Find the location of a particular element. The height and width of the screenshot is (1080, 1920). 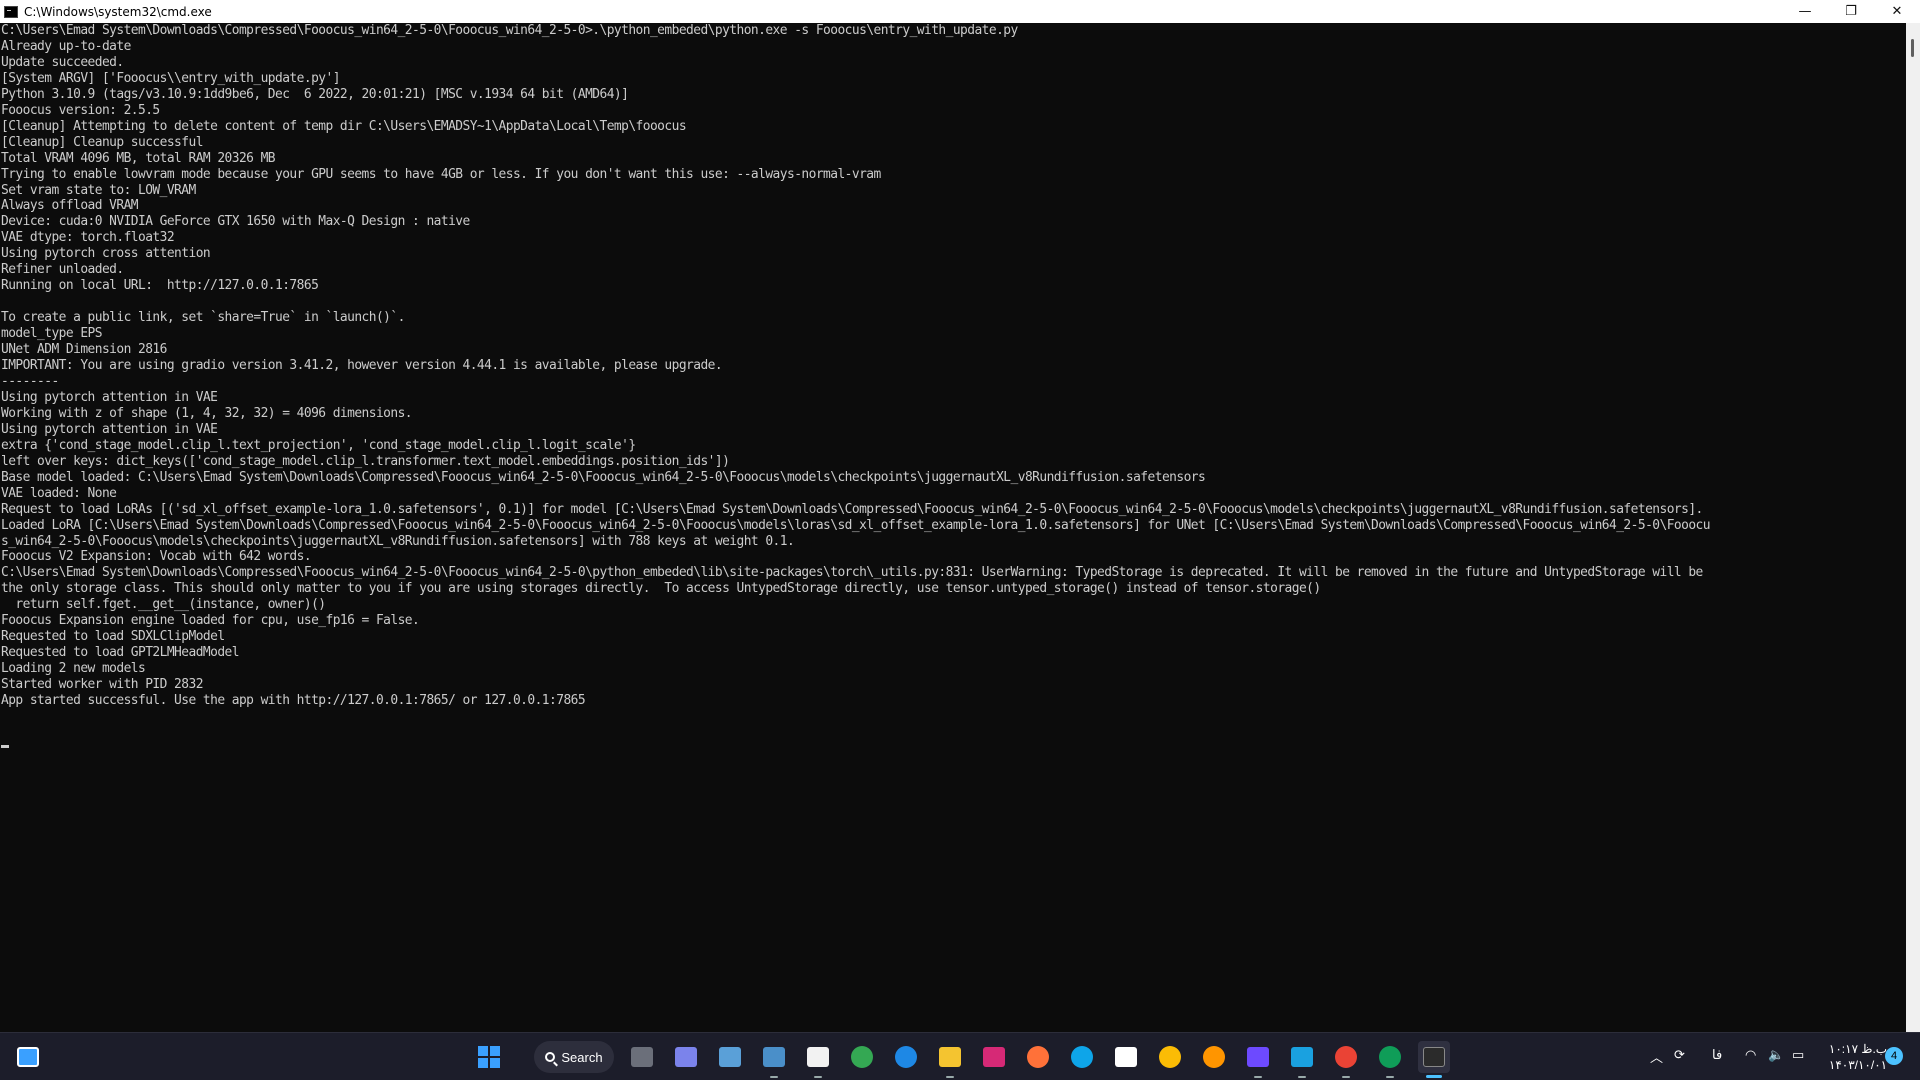

input-language-indicator: فا is located at coordinates (1717, 1055).